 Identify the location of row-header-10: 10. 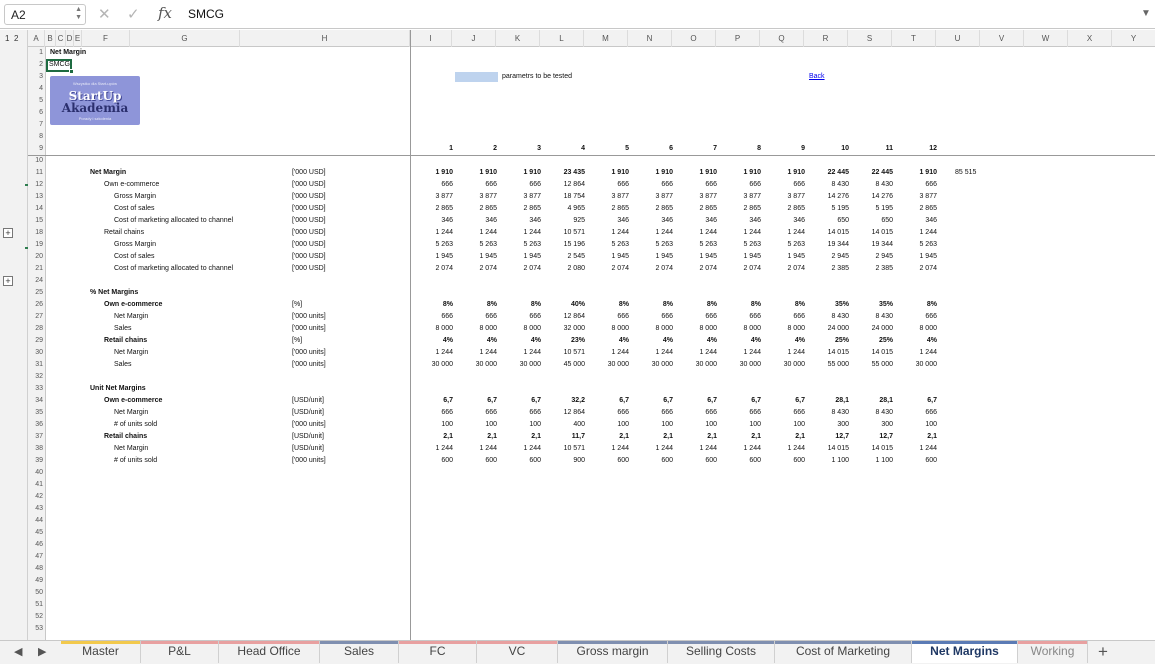
(37, 161).